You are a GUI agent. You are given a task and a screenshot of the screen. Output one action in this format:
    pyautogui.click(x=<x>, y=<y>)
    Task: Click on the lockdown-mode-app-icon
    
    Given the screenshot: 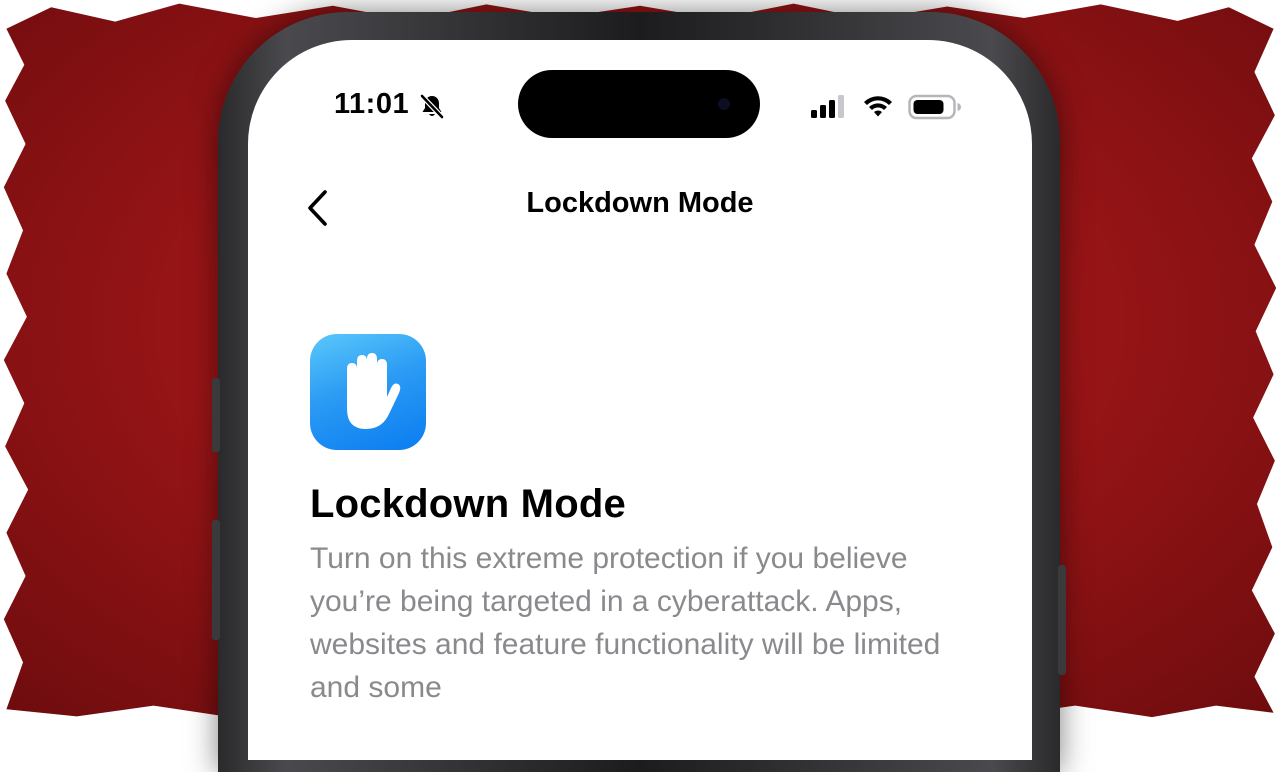 What is the action you would take?
    pyautogui.click(x=368, y=392)
    